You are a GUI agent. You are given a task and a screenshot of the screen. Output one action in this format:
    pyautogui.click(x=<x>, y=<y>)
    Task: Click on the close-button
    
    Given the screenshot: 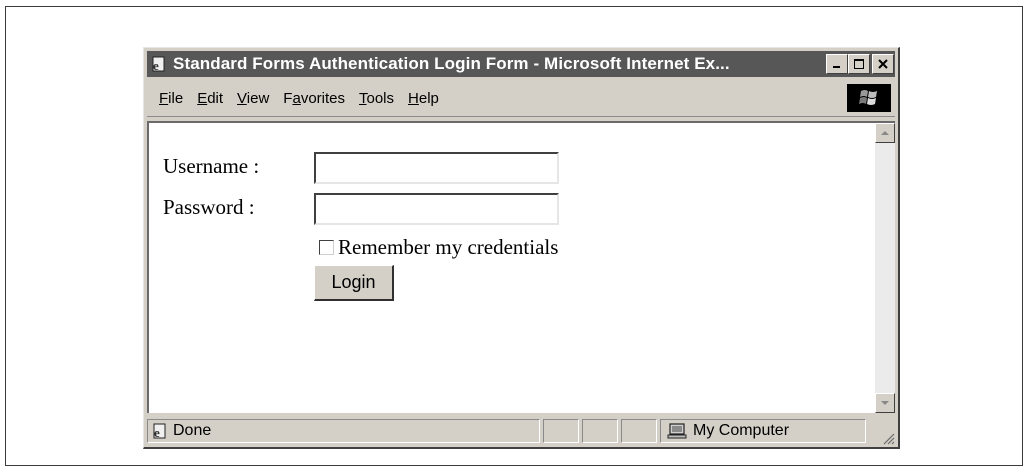 What is the action you would take?
    pyautogui.click(x=883, y=64)
    